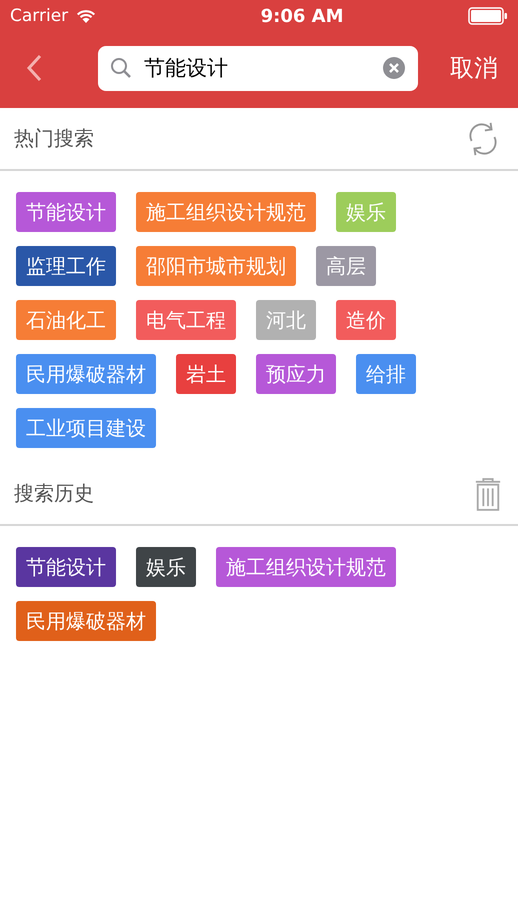 This screenshot has height=920, width=518. I want to click on tag-button: 电气工程, so click(186, 320).